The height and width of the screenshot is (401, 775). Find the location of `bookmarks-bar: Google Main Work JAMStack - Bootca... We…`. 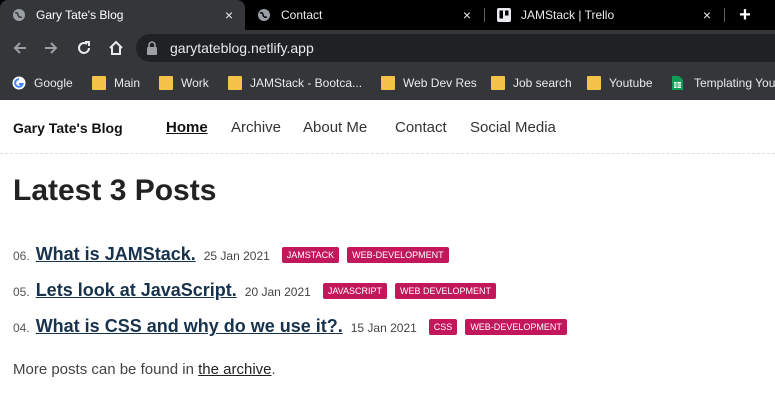

bookmarks-bar: Google Main Work JAMStack - Bootca... We… is located at coordinates (387, 83).